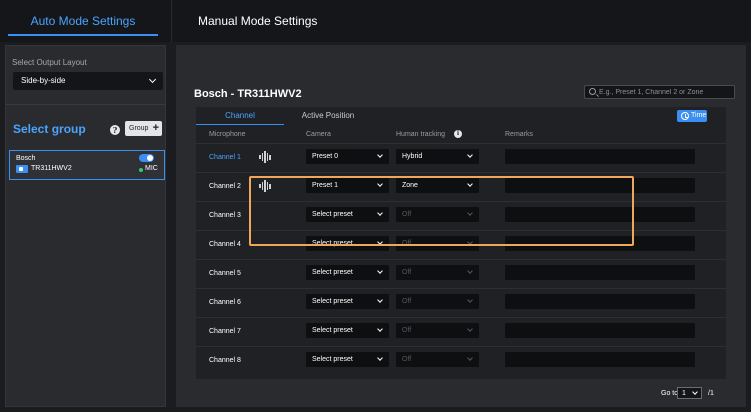  I want to click on human-tracking-select: Zone, so click(437, 185).